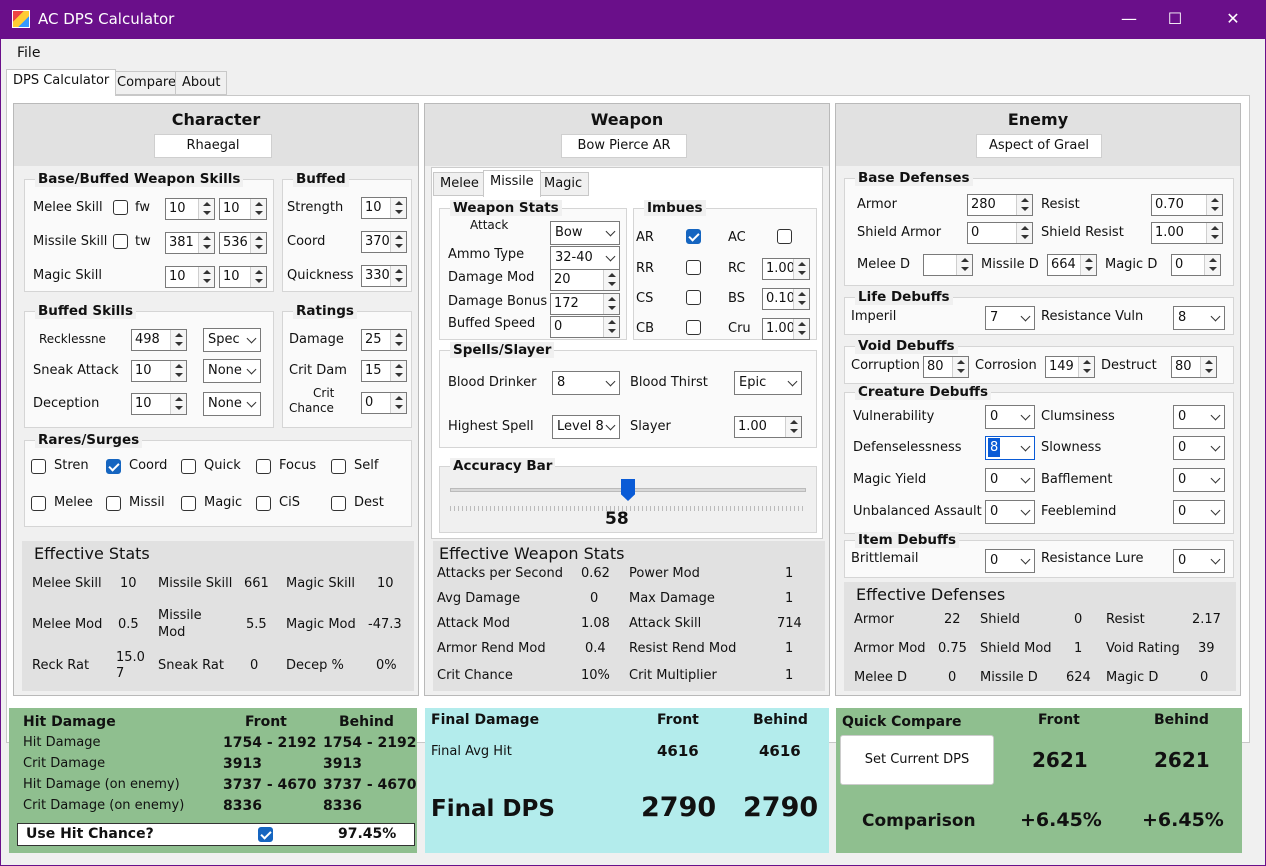 The width and height of the screenshot is (1266, 866). What do you see at coordinates (890, 479) in the screenshot?
I see `magic-yield-label: Magic Yield` at bounding box center [890, 479].